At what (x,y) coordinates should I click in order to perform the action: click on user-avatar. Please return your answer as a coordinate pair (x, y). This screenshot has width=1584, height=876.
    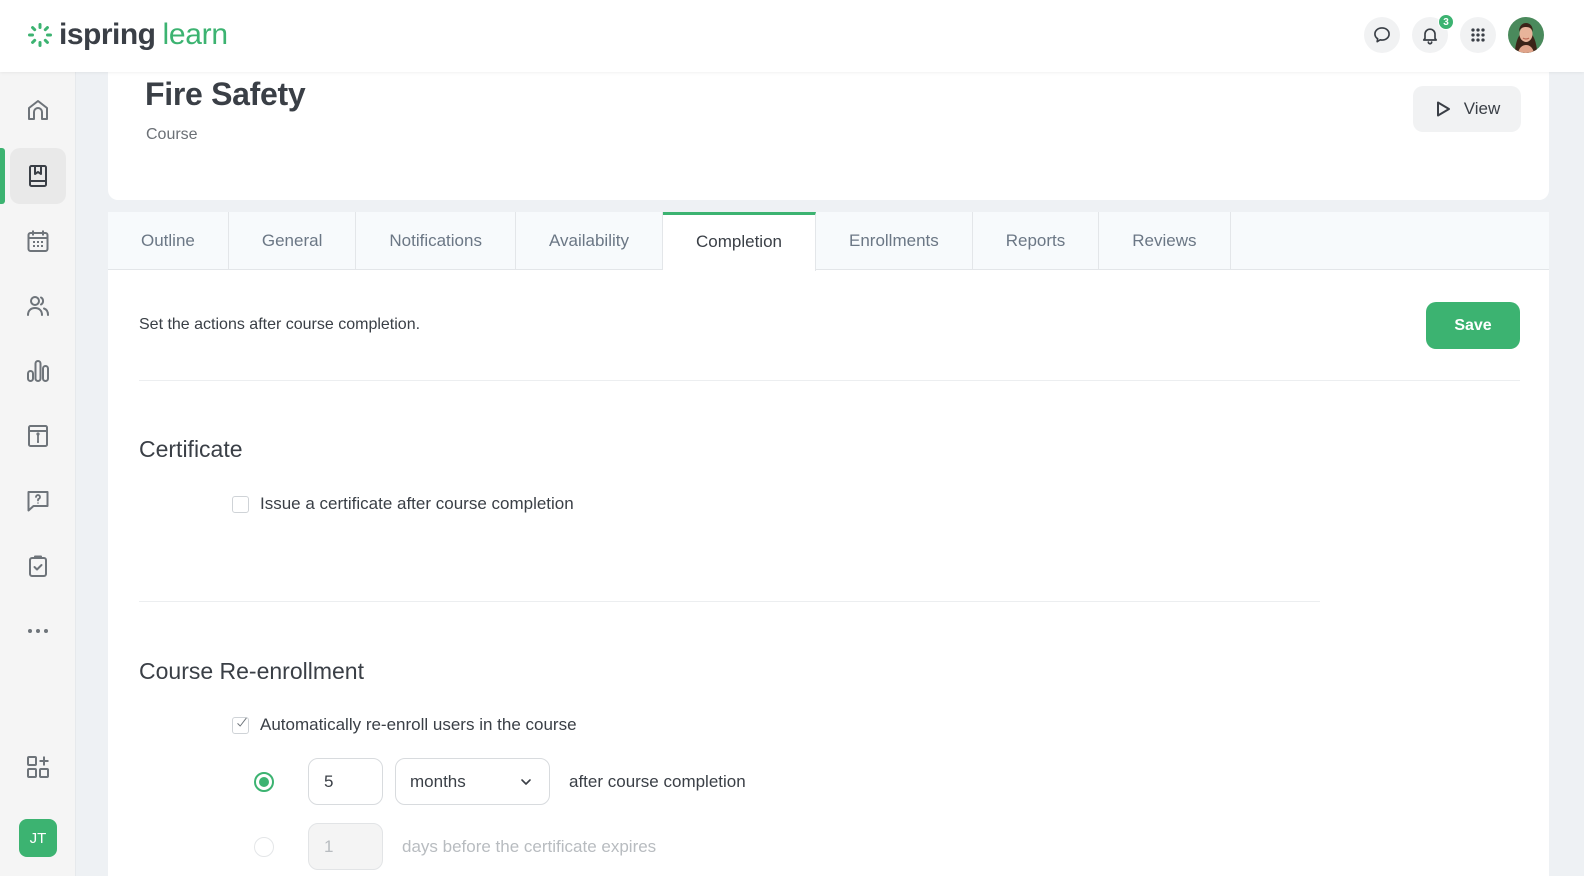
    Looking at the image, I should click on (1526, 35).